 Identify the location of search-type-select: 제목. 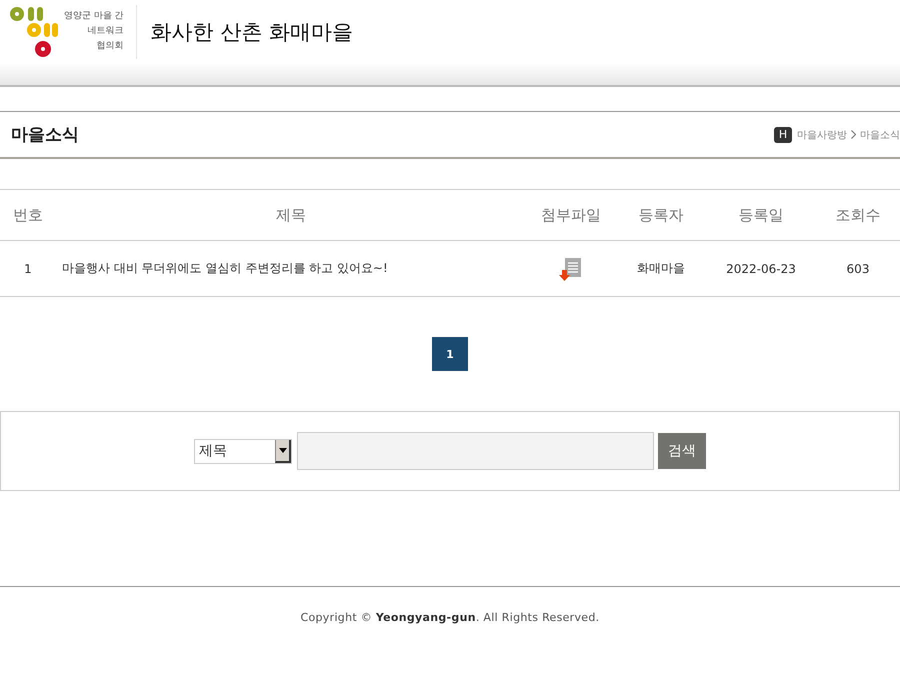
(243, 451).